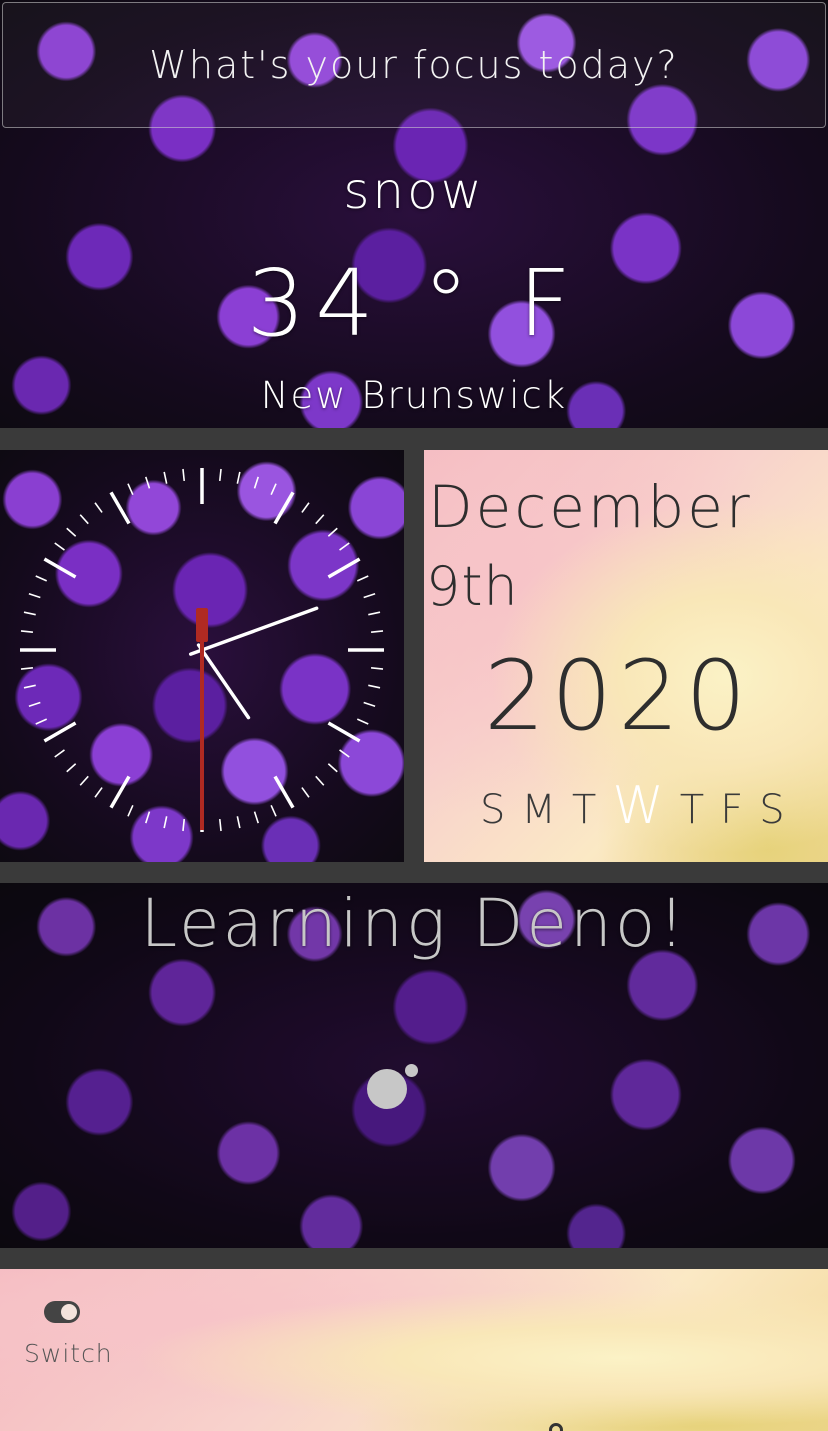 The width and height of the screenshot is (828, 1431). I want to click on switch-panel: Switch, so click(414, 1350).